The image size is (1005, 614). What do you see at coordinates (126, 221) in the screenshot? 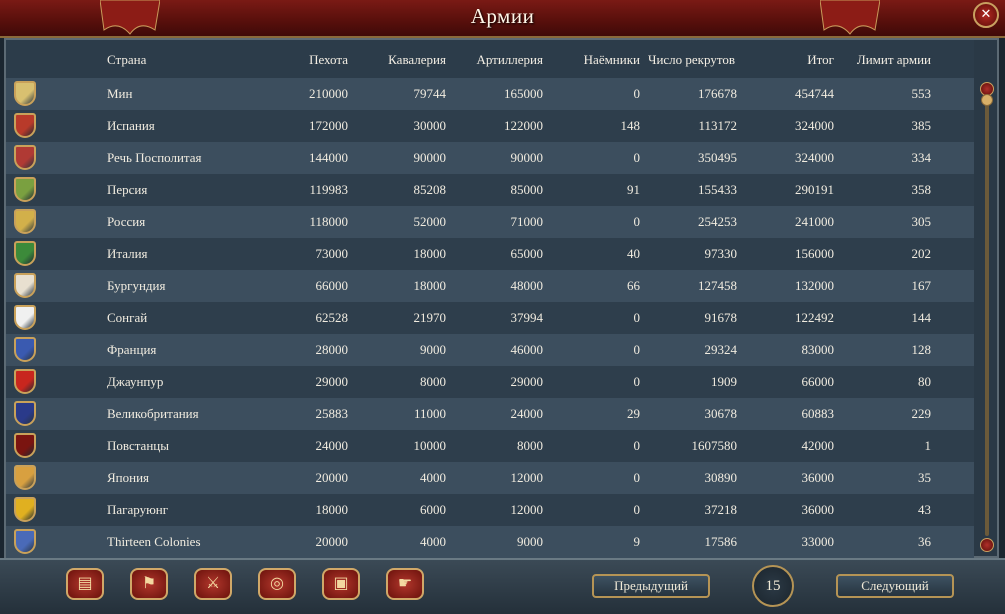
I see `cell-country: Россия` at bounding box center [126, 221].